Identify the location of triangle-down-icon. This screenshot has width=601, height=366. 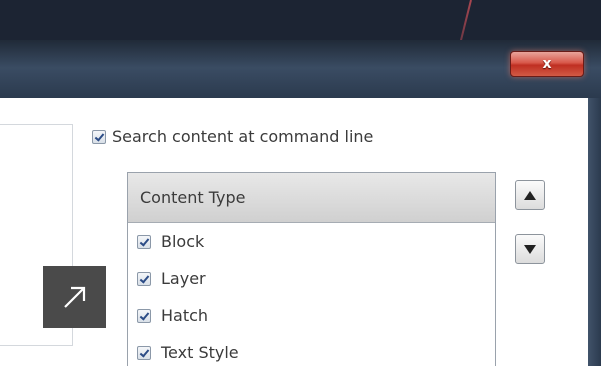
(530, 249).